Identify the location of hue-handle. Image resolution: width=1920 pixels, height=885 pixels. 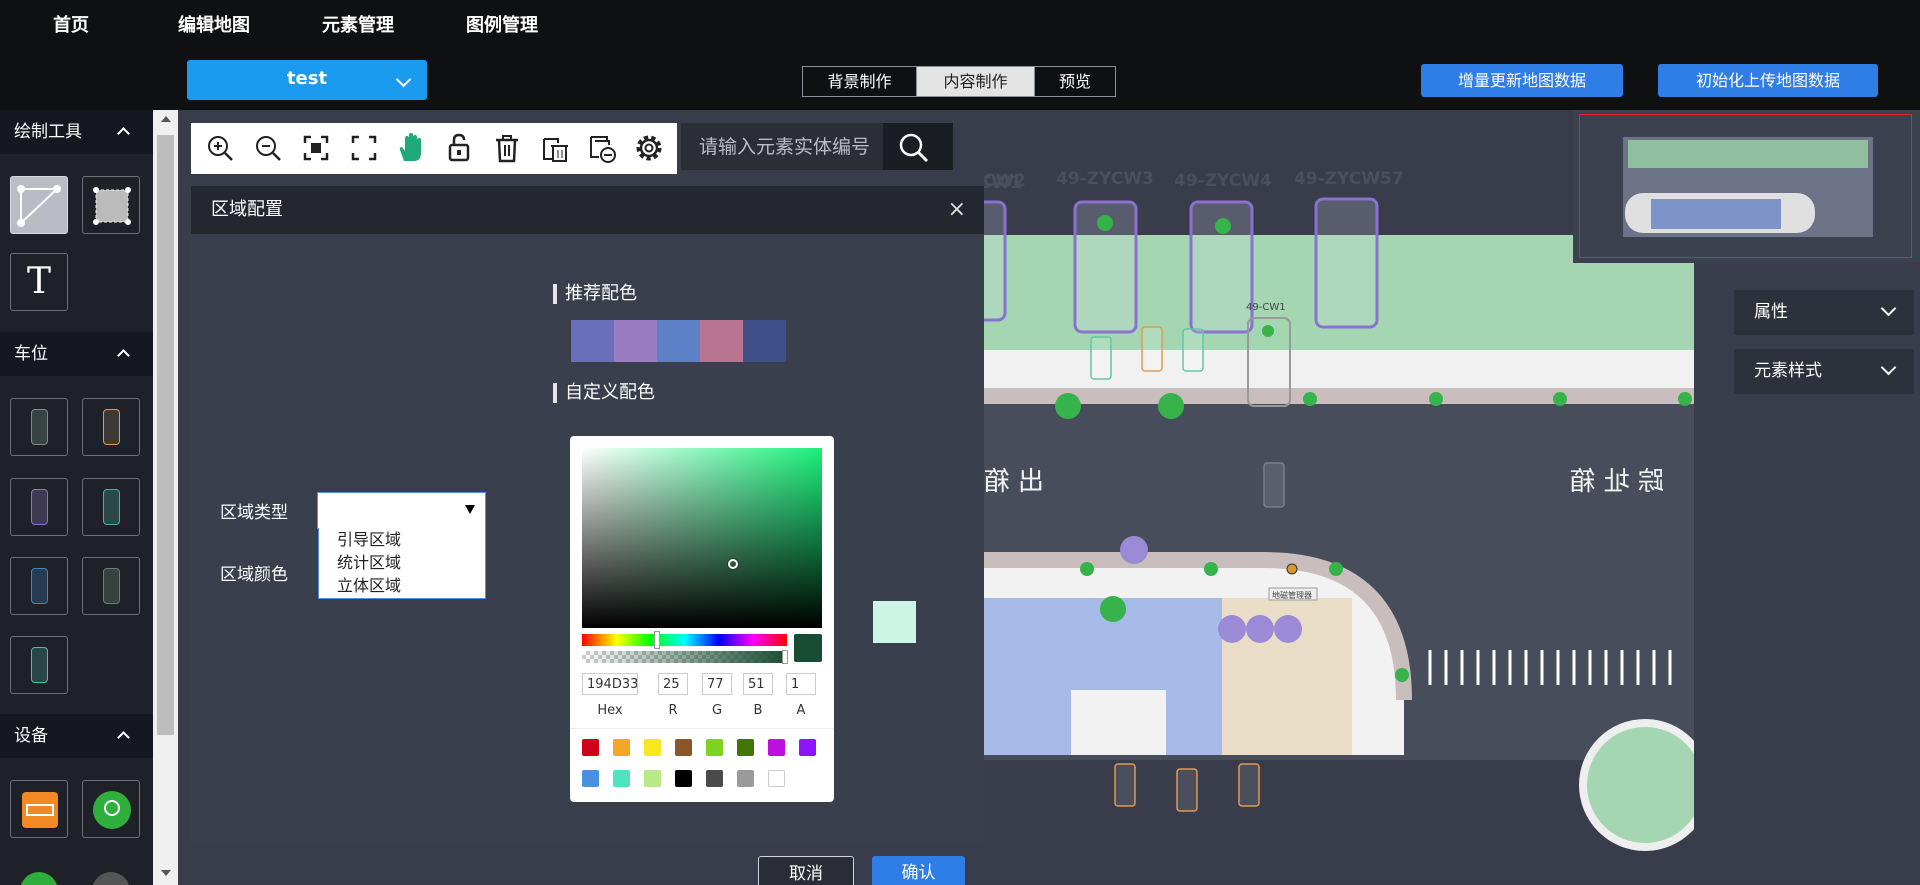
(657, 640).